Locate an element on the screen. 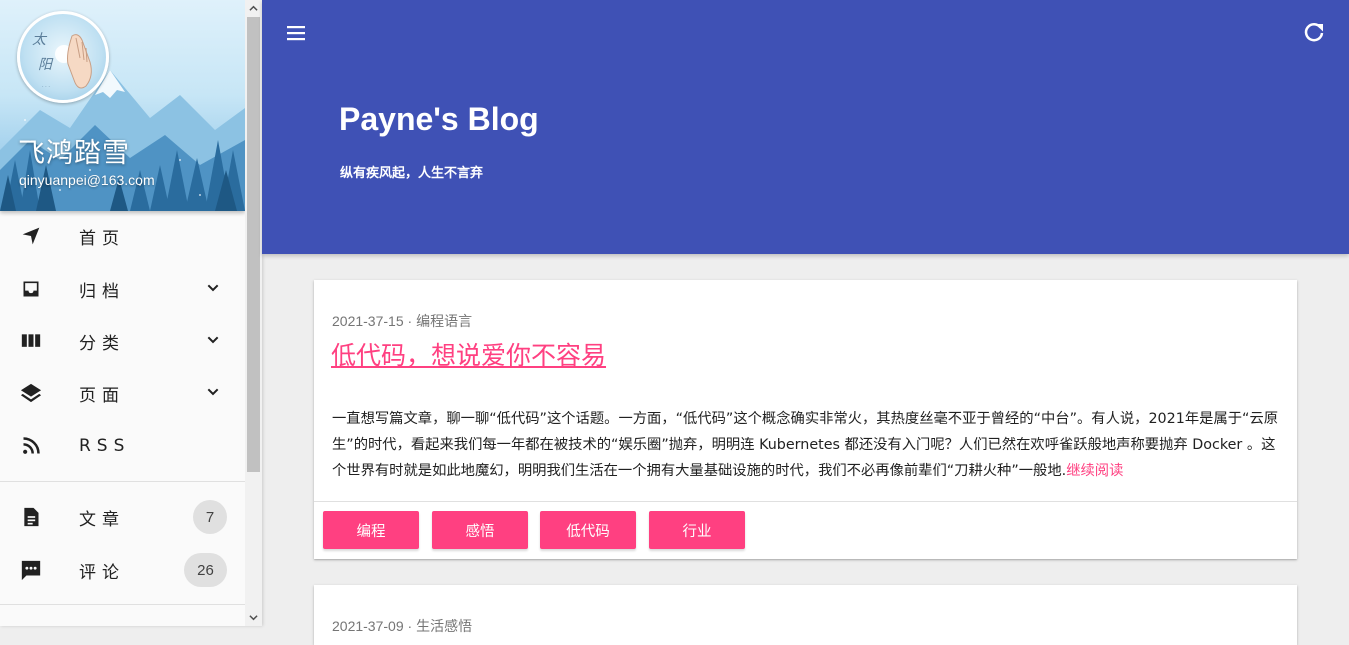 This screenshot has width=1349, height=645. post-category: 生活感悟 is located at coordinates (444, 626).